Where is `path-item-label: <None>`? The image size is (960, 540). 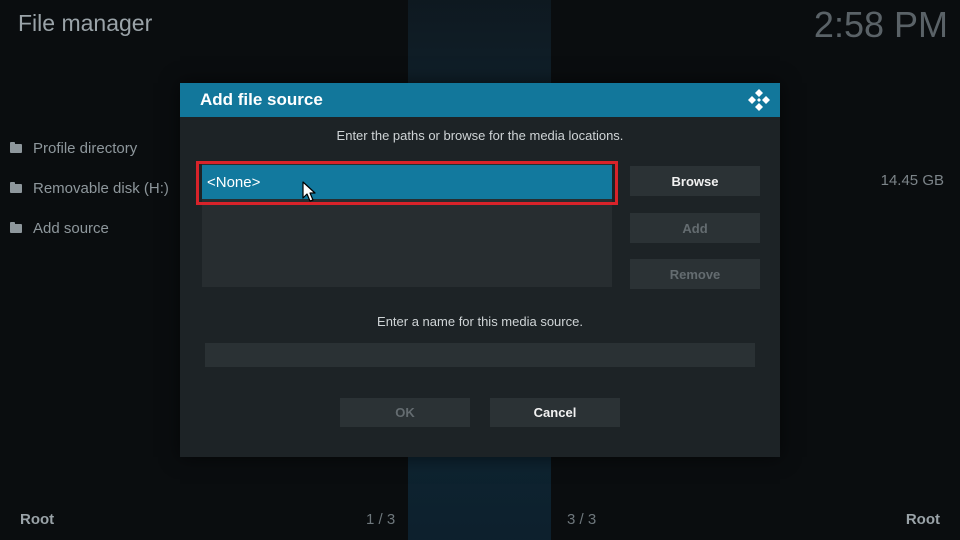 path-item-label: <None> is located at coordinates (234, 182).